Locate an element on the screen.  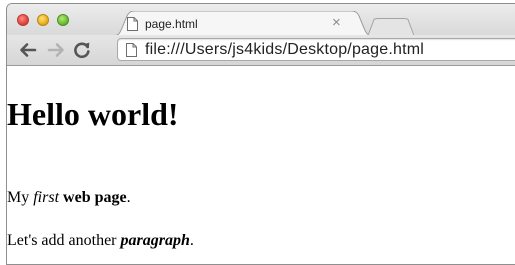
paragraph-1: My first web page. is located at coordinates (69, 197).